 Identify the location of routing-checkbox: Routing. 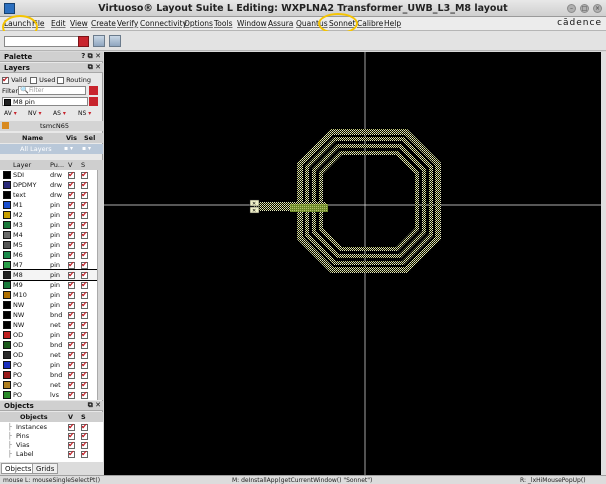
(74, 80).